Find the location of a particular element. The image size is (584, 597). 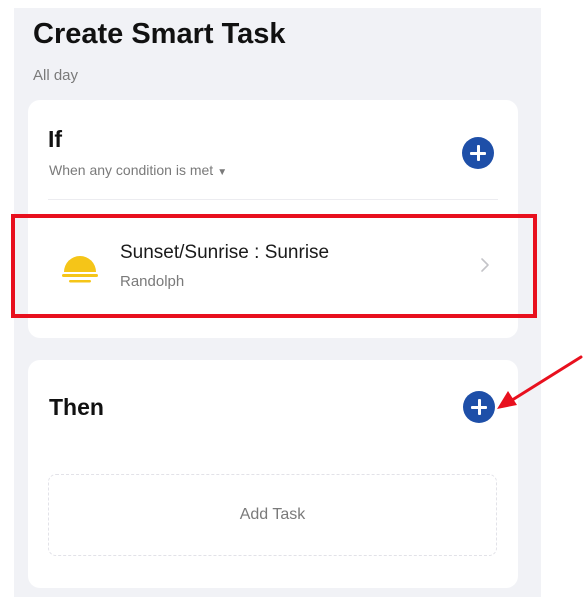

condition-mode-dropdown: When any condition is met ▼ is located at coordinates (138, 170).